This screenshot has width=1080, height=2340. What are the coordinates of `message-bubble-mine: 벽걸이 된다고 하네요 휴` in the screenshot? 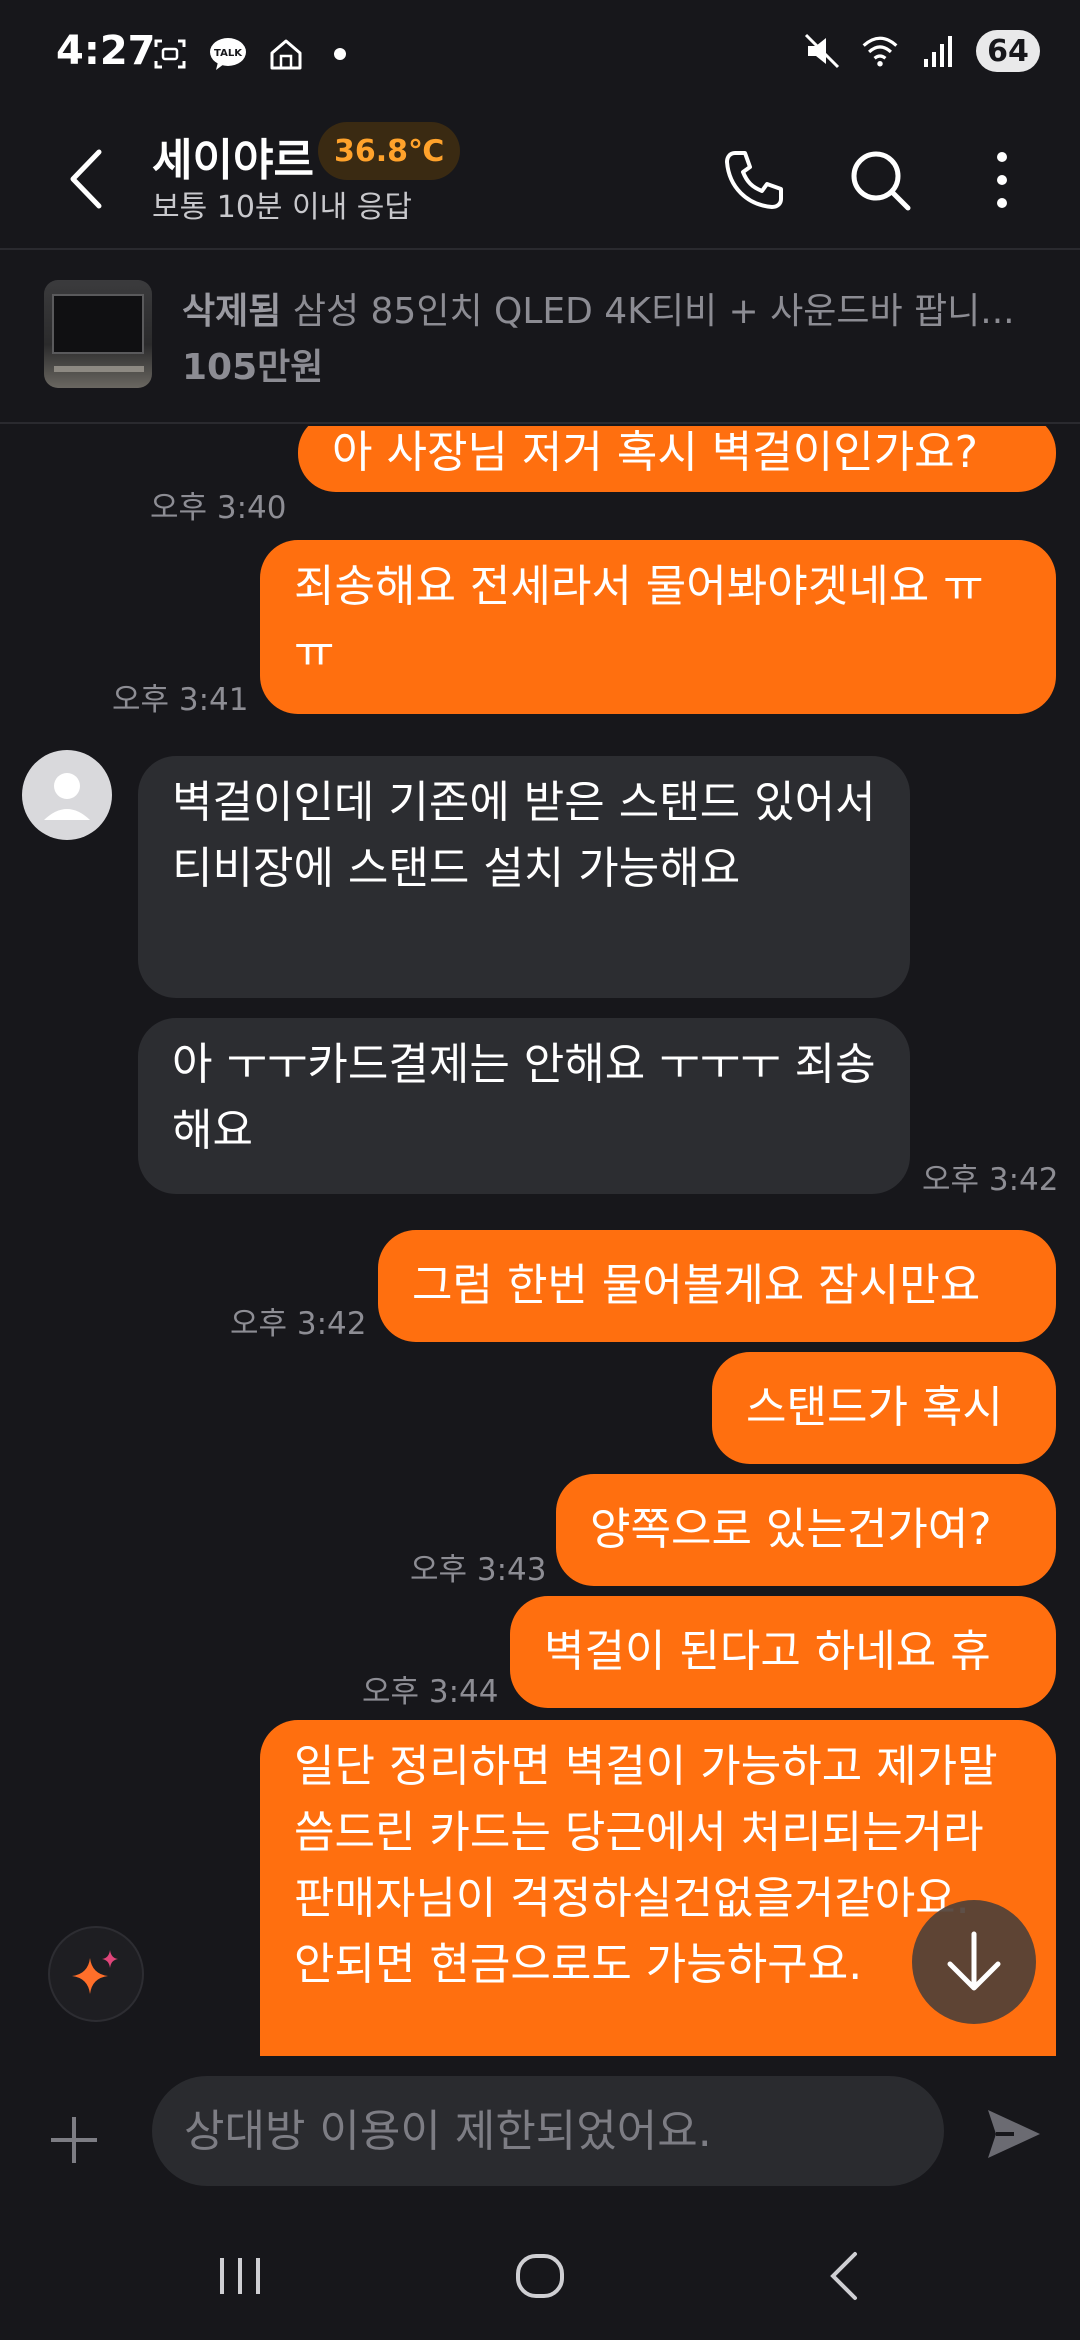 It's located at (783, 1652).